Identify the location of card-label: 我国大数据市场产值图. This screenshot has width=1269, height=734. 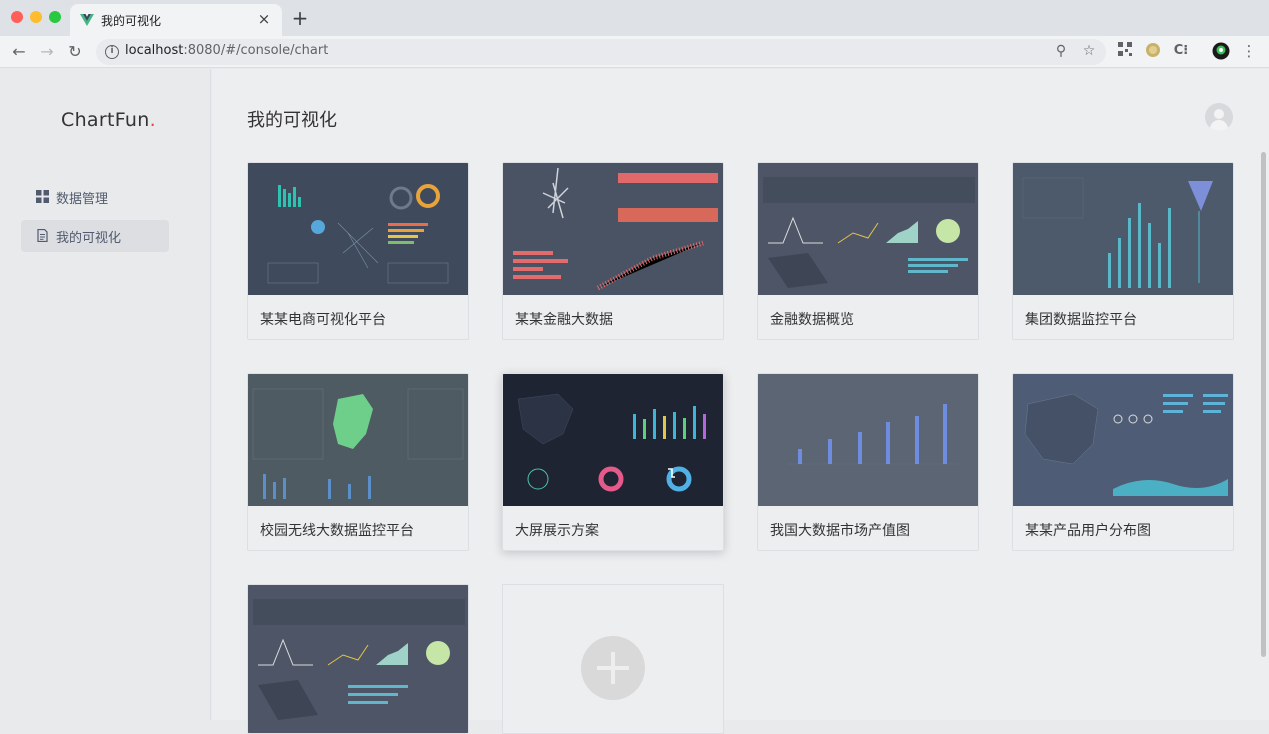
(840, 531).